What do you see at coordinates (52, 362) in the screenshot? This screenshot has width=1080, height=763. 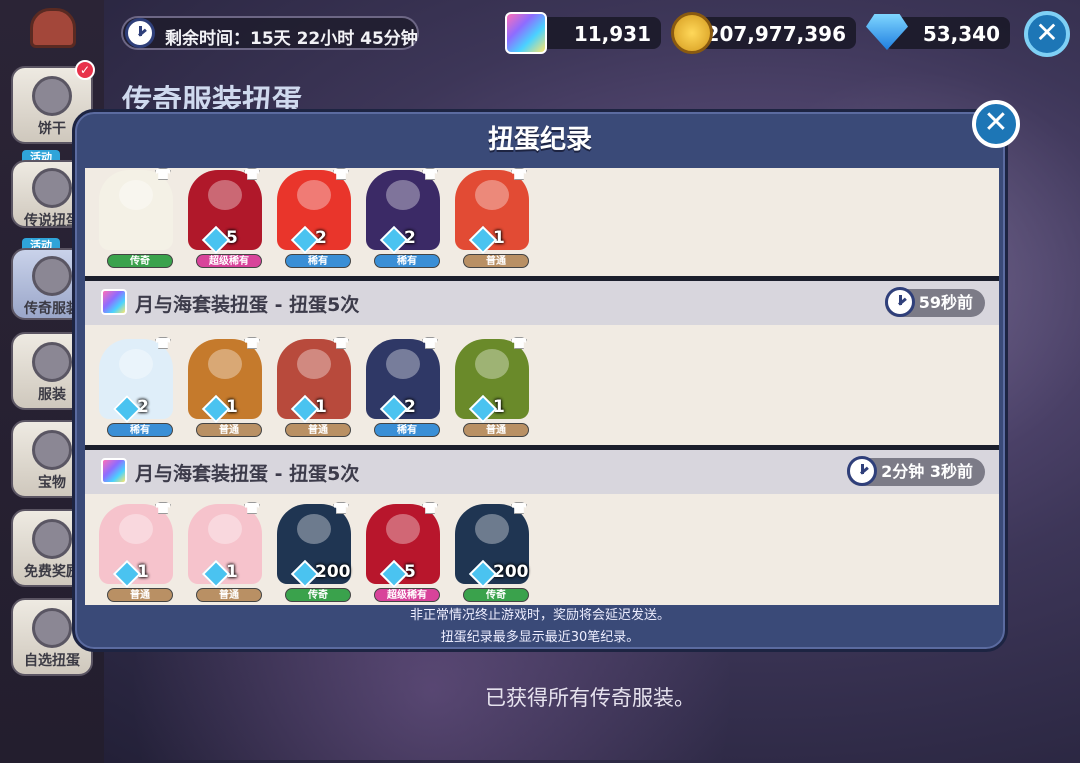 I see `shirt-icon` at bounding box center [52, 362].